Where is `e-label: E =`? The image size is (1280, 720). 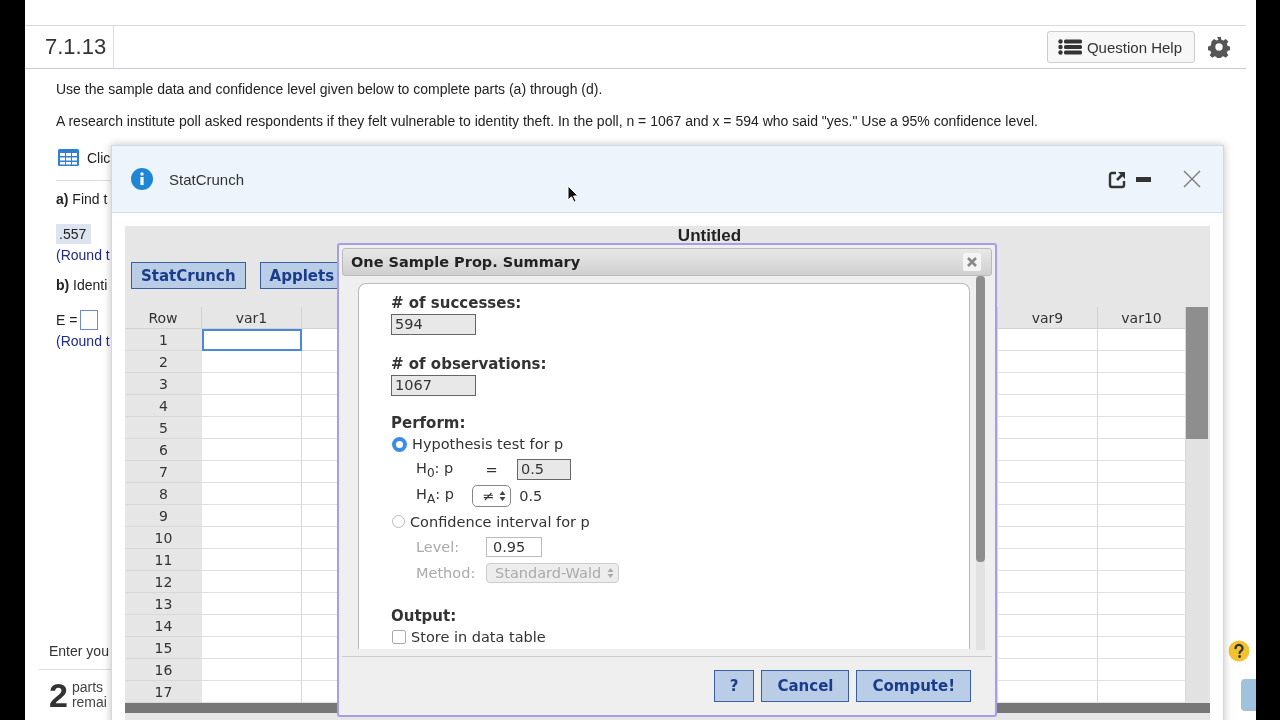
e-label: E = is located at coordinates (67, 320).